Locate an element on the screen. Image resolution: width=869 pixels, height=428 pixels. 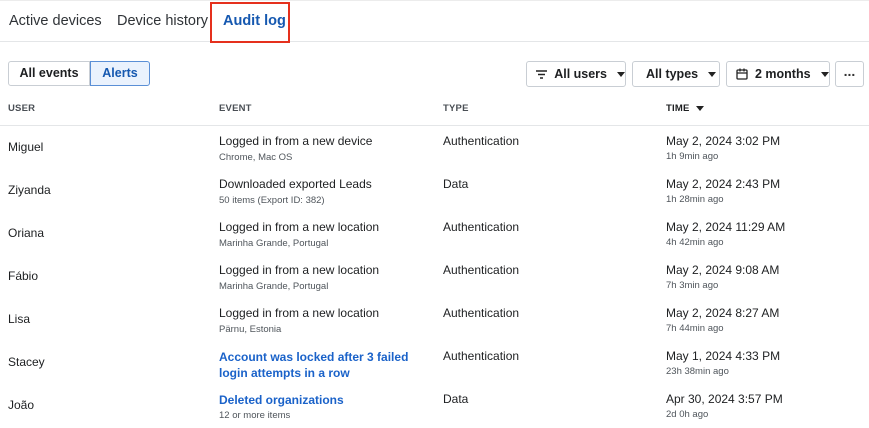
time-cell: May 2, 2024 11:29 AM 4h 42min ago is located at coordinates (725, 234).